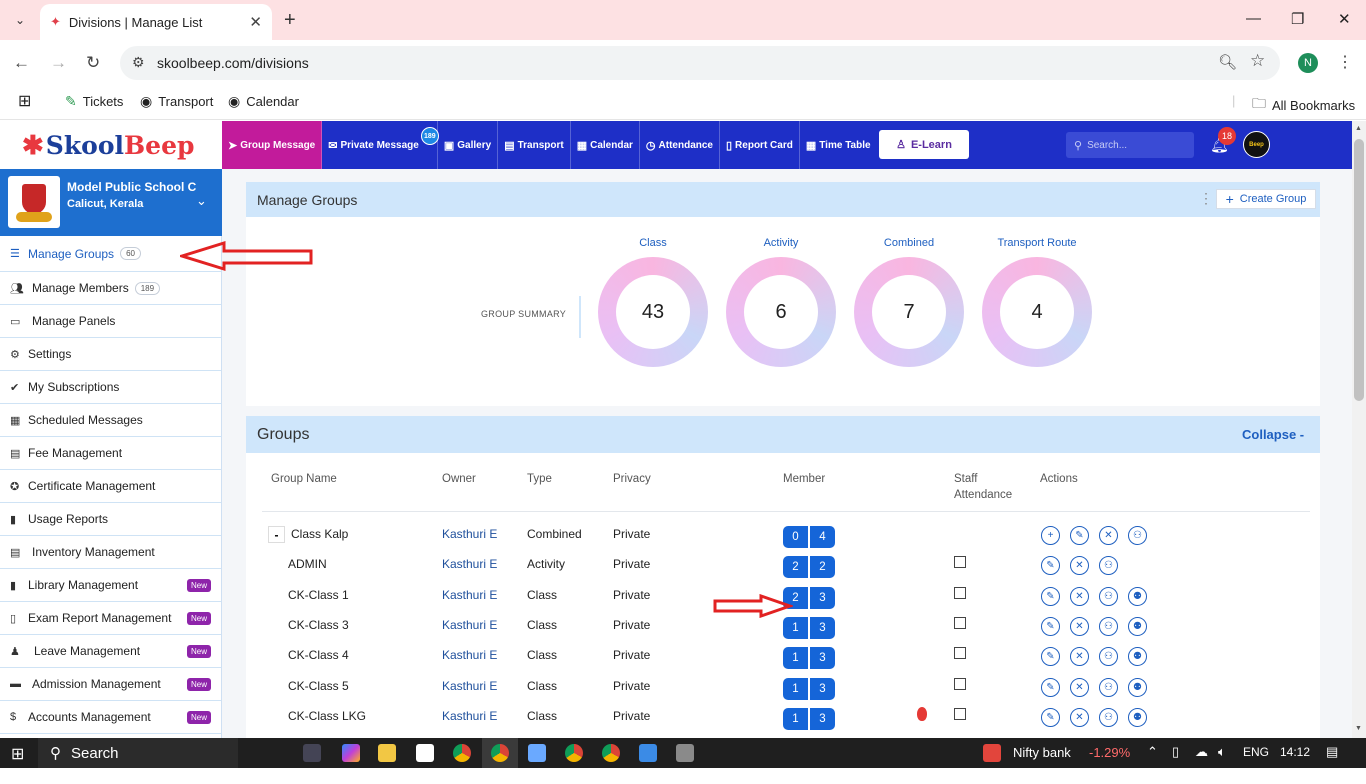 The width and height of the screenshot is (1366, 784). What do you see at coordinates (387, 753) in the screenshot?
I see `file-explorer-icon` at bounding box center [387, 753].